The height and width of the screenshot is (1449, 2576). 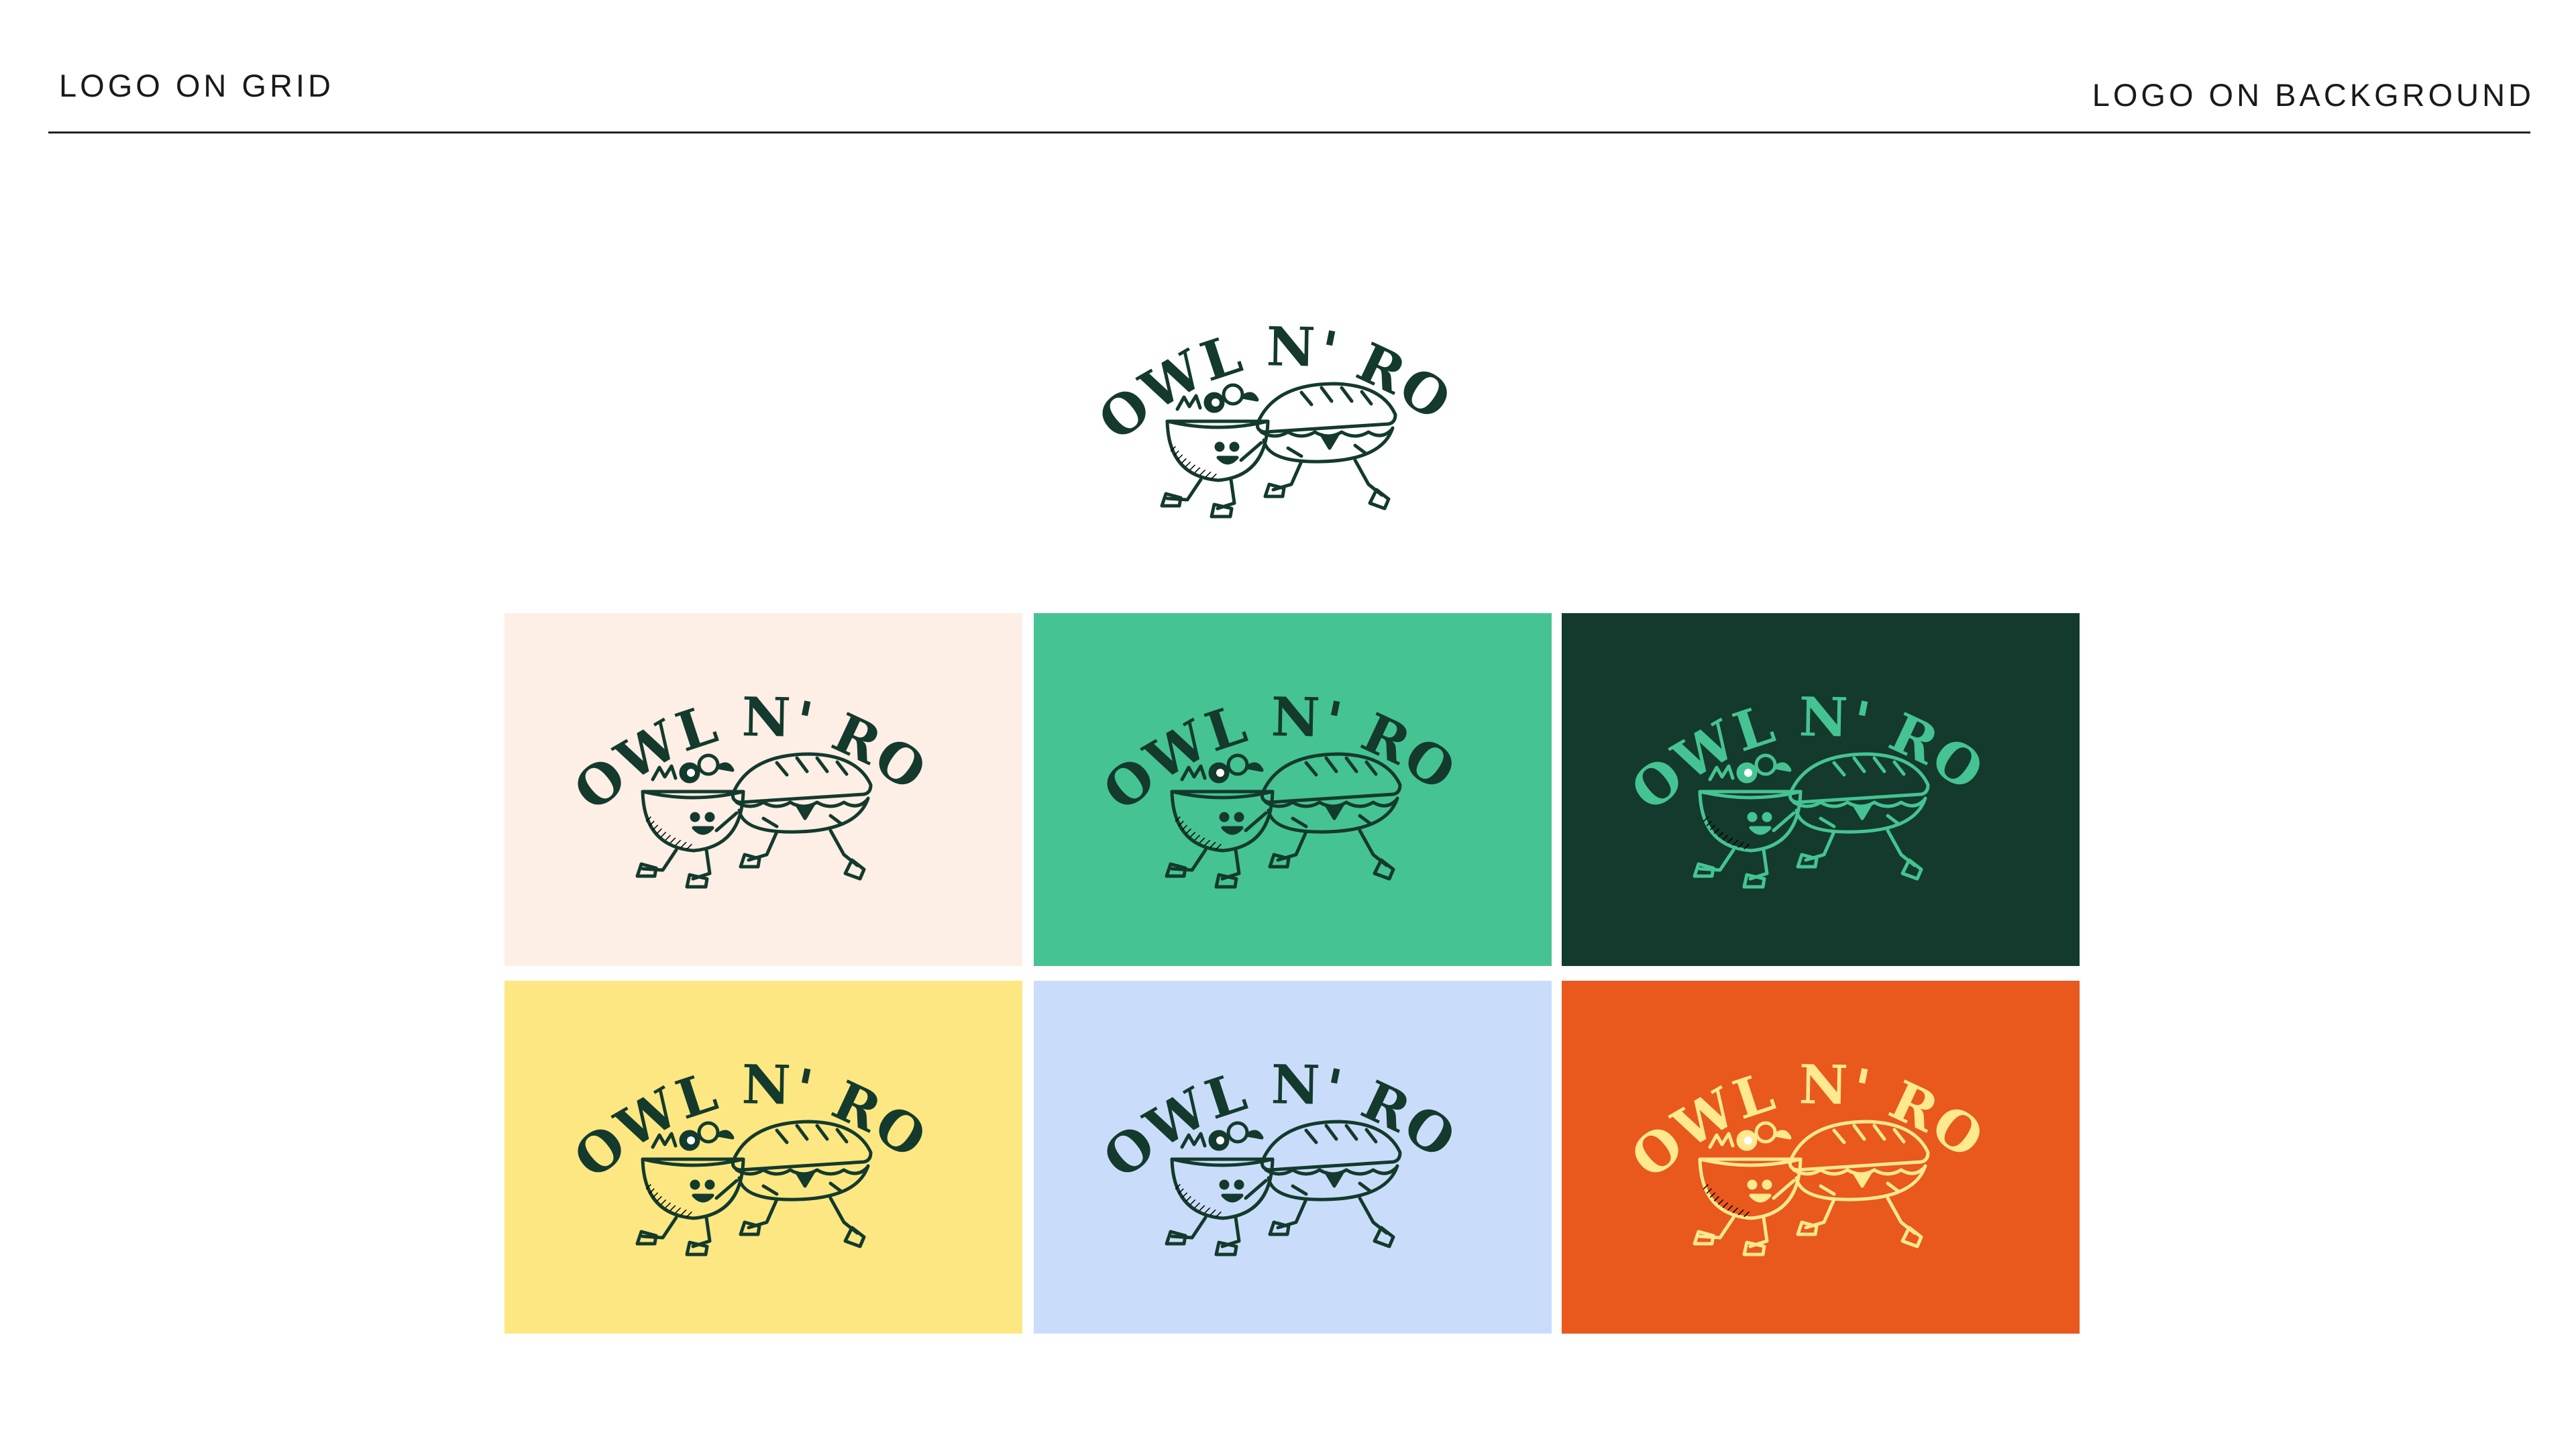 I want to click on logo-on-light-blue, so click(x=1293, y=1157).